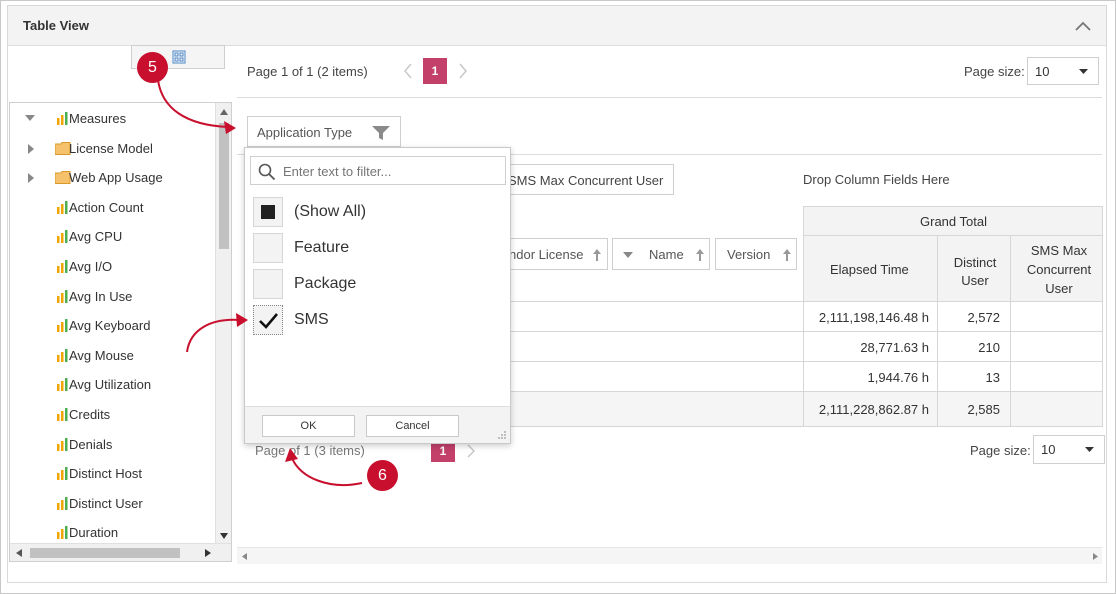 Image resolution: width=1116 pixels, height=594 pixels. Describe the element at coordinates (1056, 268) in the screenshot. I see `column-header-sms-max-concurrent-user: SMS Max Concurrent User` at that location.